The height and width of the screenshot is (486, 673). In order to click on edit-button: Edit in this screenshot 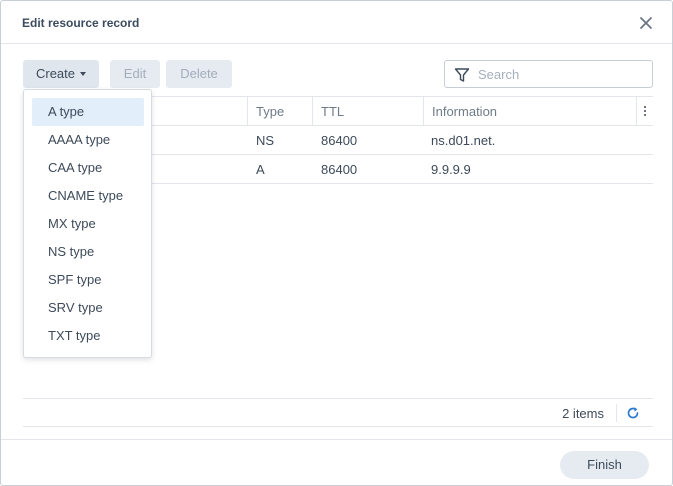, I will do `click(135, 74)`.